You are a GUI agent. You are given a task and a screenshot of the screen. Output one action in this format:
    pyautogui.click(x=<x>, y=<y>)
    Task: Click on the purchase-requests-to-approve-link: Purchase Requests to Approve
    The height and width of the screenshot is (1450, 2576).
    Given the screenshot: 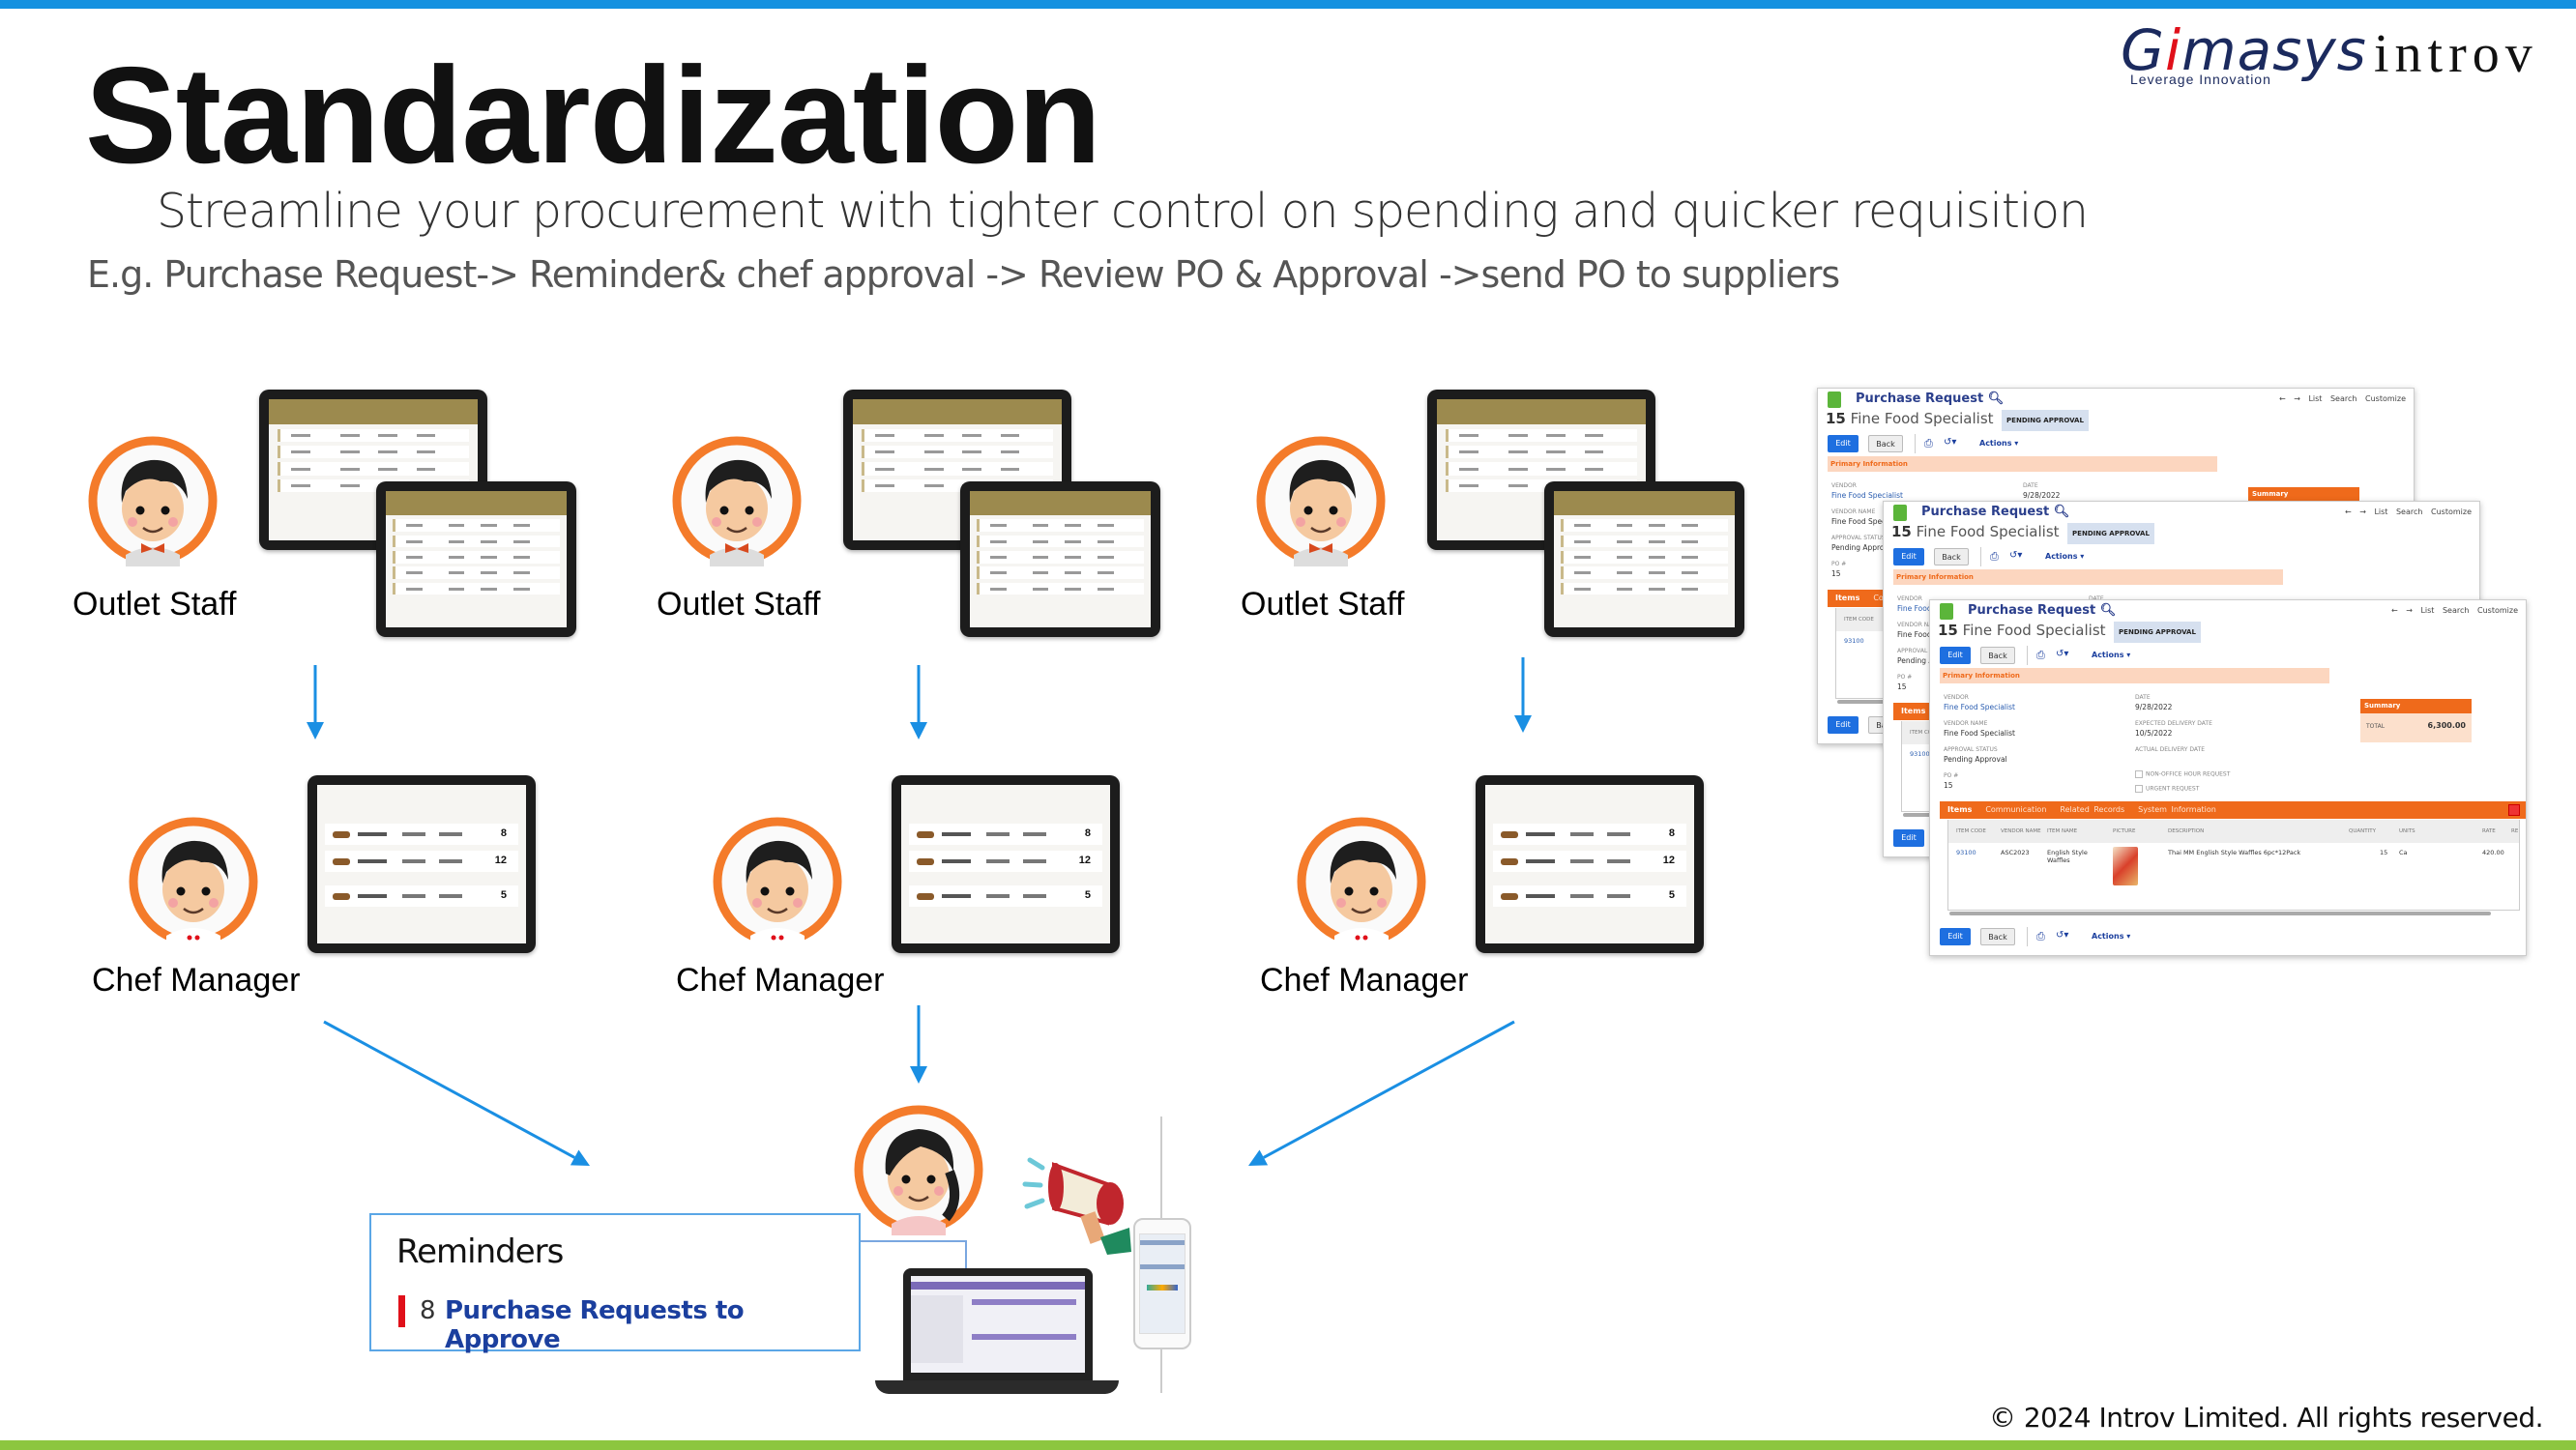 What is the action you would take?
    pyautogui.click(x=652, y=1325)
    